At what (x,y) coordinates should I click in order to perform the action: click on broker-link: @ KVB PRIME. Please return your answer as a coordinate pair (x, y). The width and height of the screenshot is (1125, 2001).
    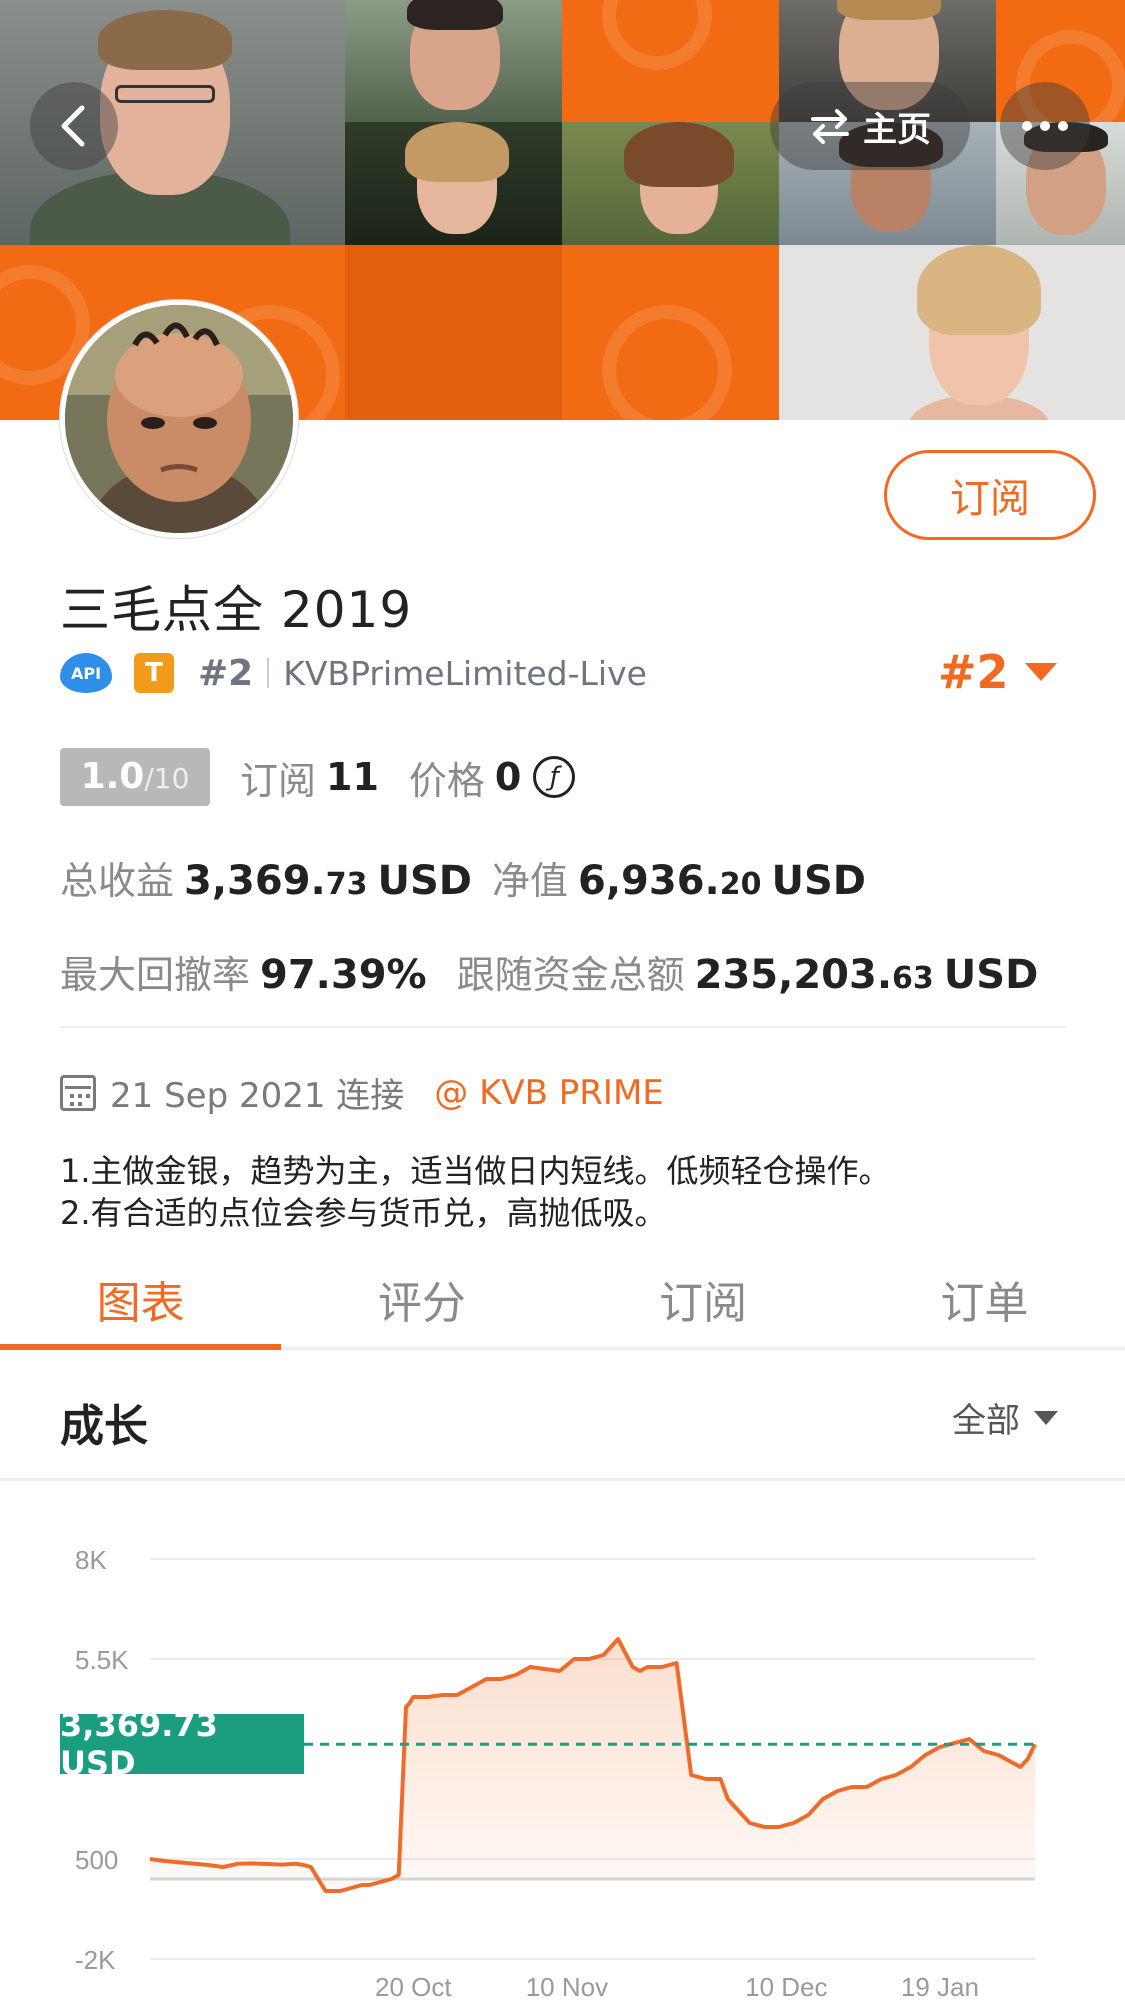
    Looking at the image, I should click on (548, 1093).